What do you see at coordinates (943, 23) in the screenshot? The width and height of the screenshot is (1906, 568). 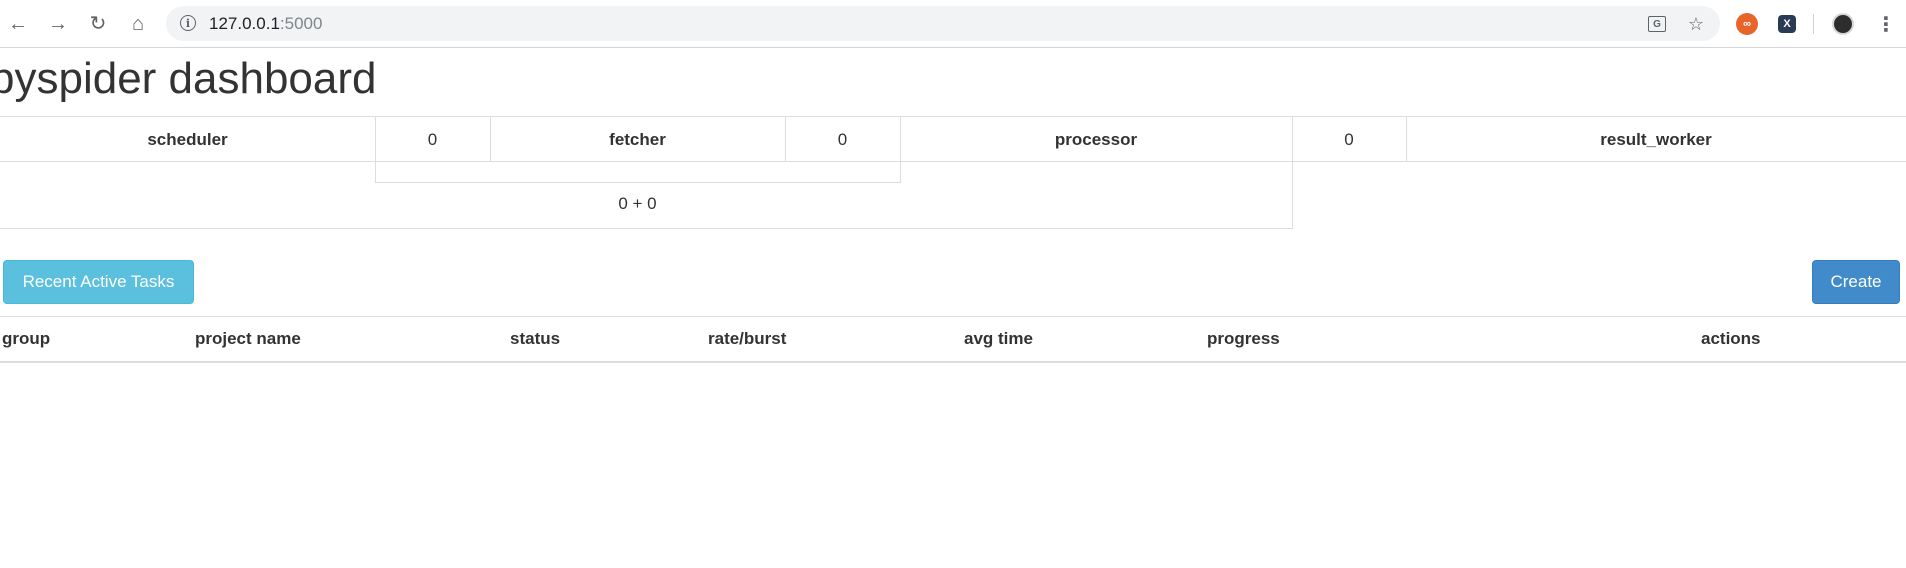 I see `address-bar: i 127.0.0.1:5000 G ☆` at bounding box center [943, 23].